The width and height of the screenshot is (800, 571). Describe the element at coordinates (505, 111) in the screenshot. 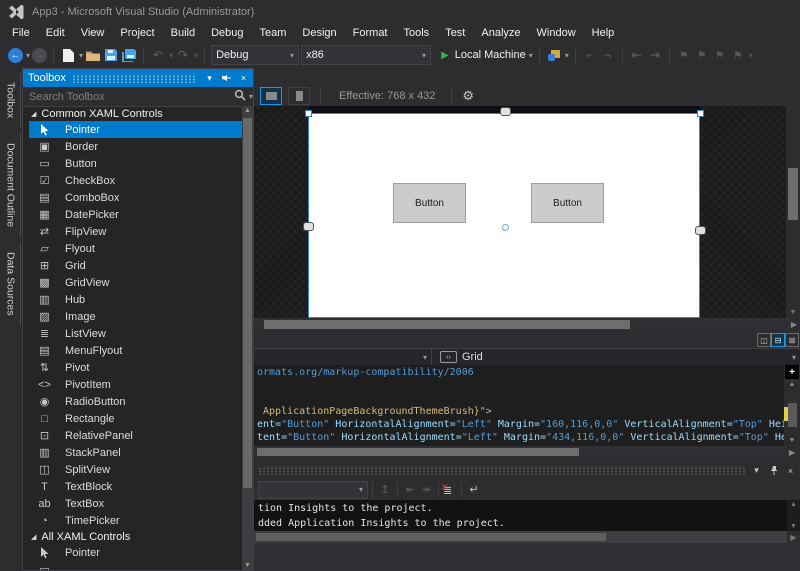

I see `anchor-top` at that location.